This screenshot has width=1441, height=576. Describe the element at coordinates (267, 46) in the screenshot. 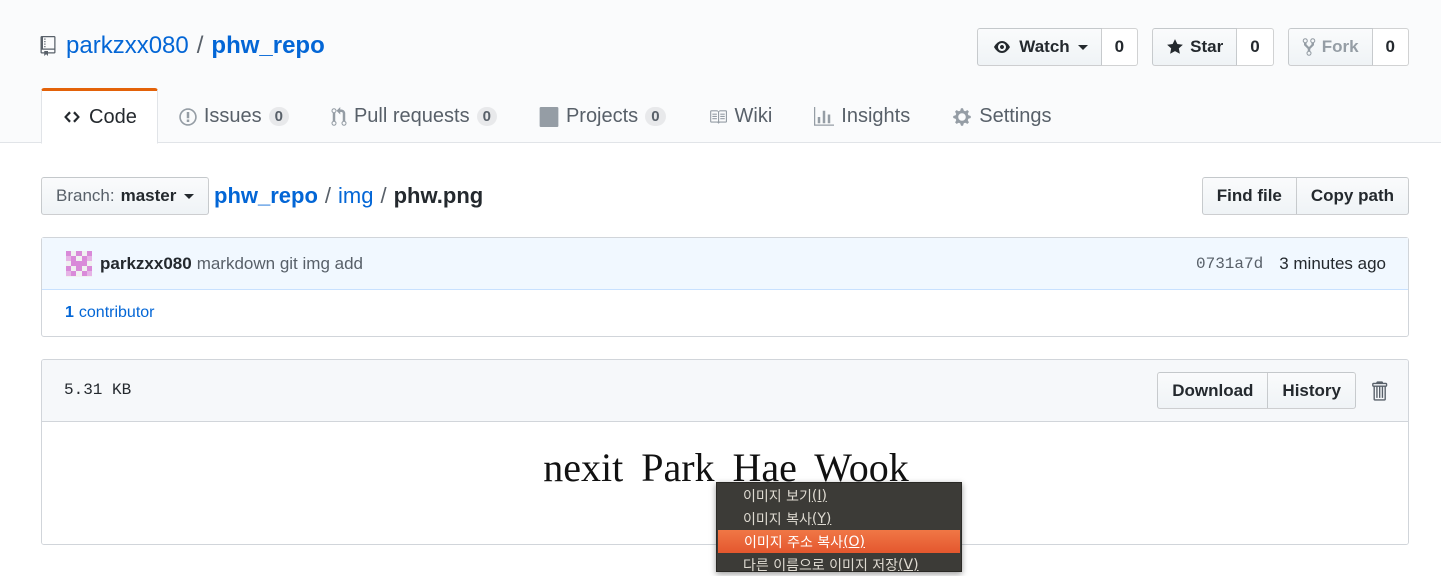

I see `repo-name-link: phw_repo` at that location.